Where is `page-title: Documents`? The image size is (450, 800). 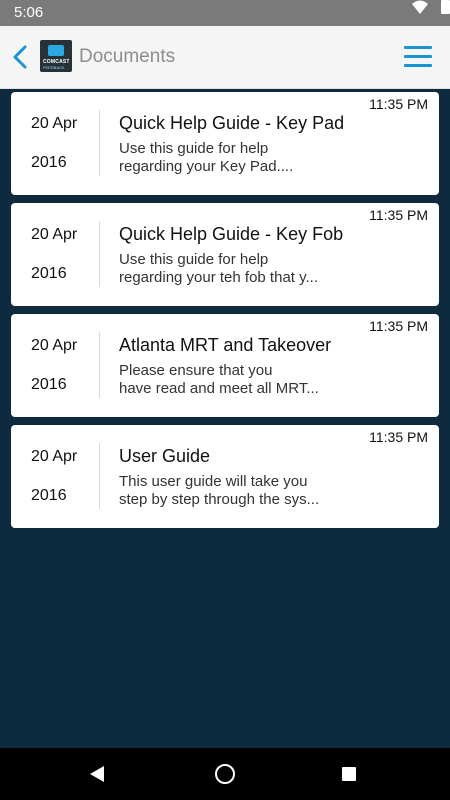
page-title: Documents is located at coordinates (127, 56).